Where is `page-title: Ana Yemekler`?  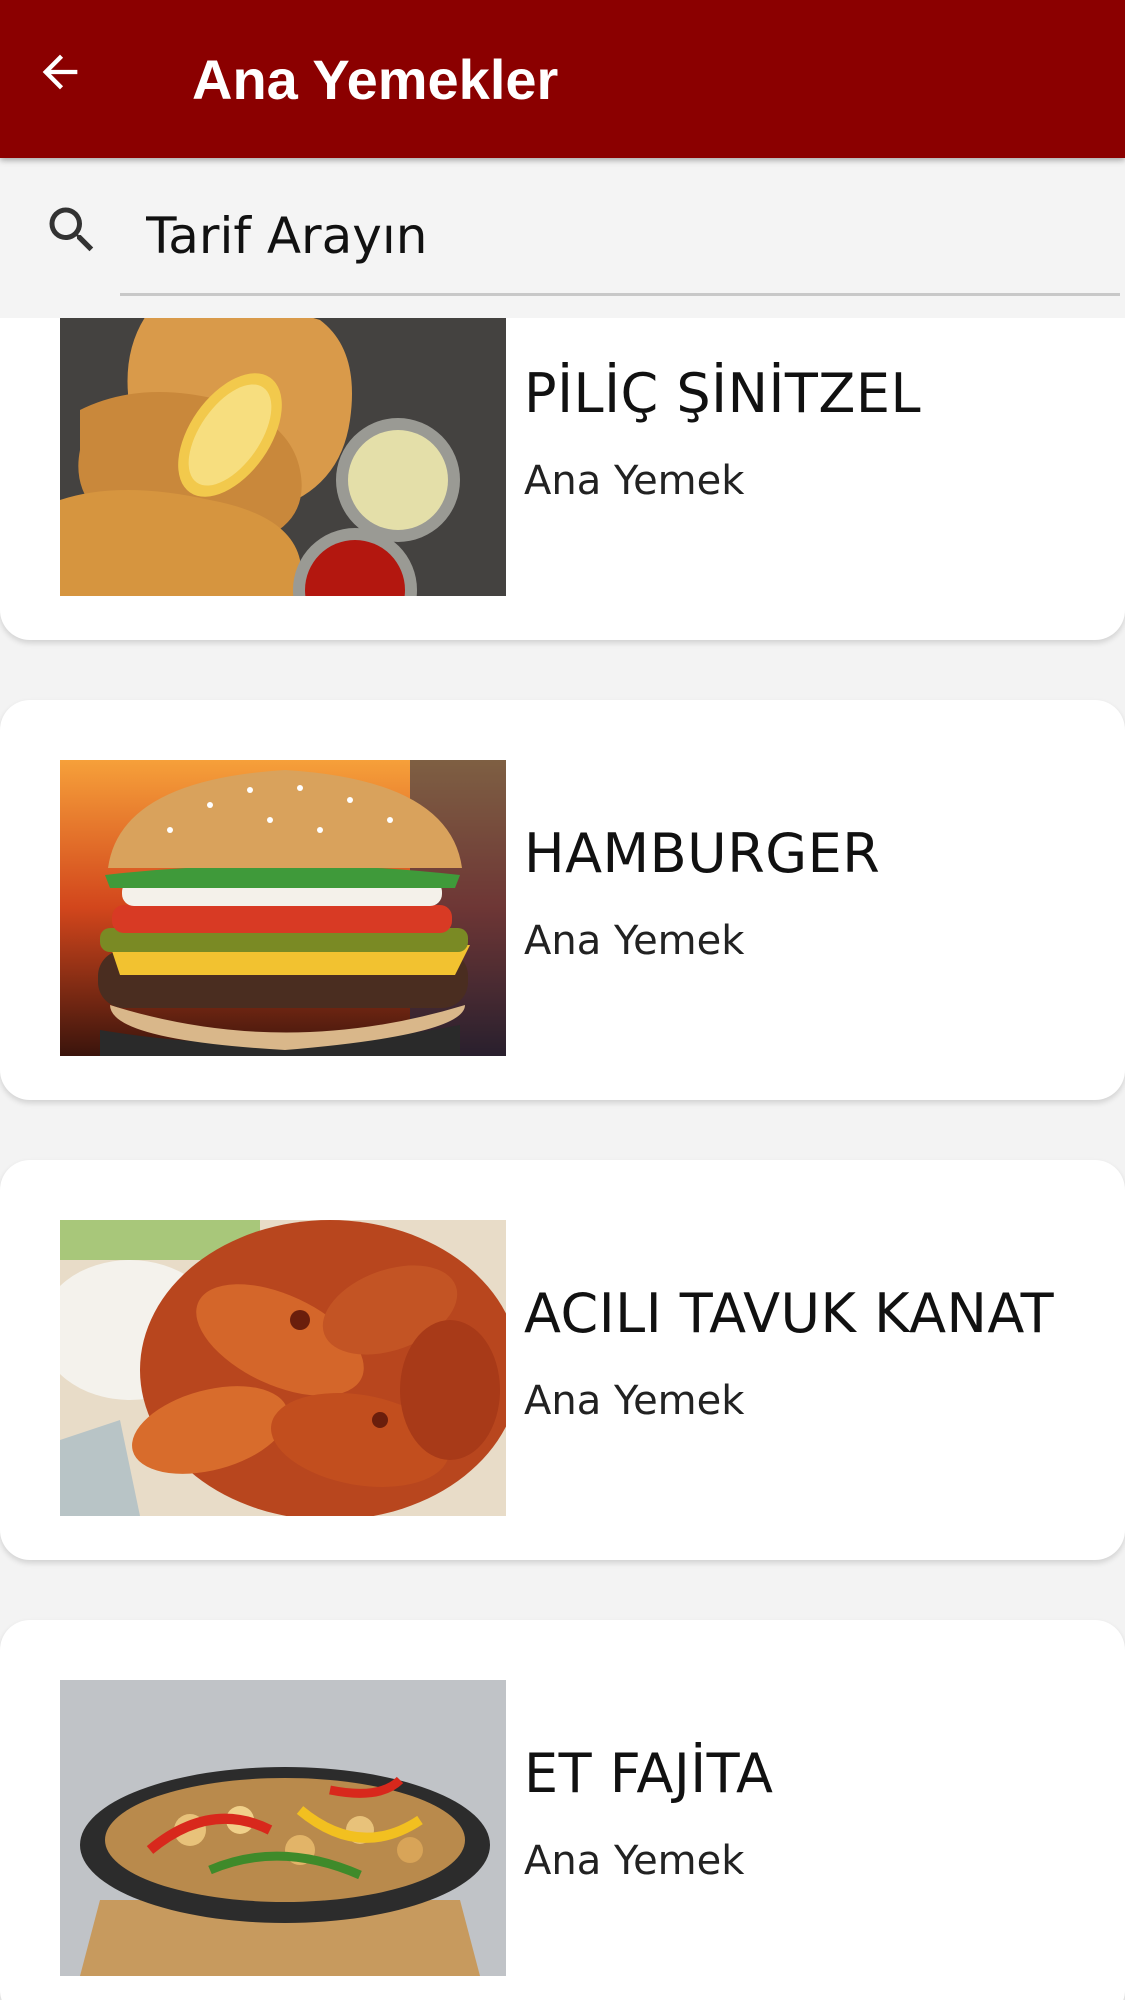 page-title: Ana Yemekler is located at coordinates (375, 79).